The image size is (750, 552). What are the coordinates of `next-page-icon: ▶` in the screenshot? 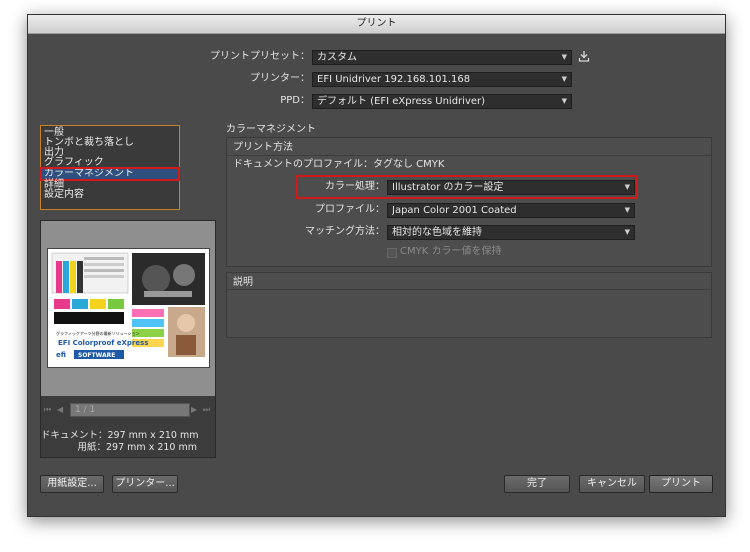 It's located at (194, 409).